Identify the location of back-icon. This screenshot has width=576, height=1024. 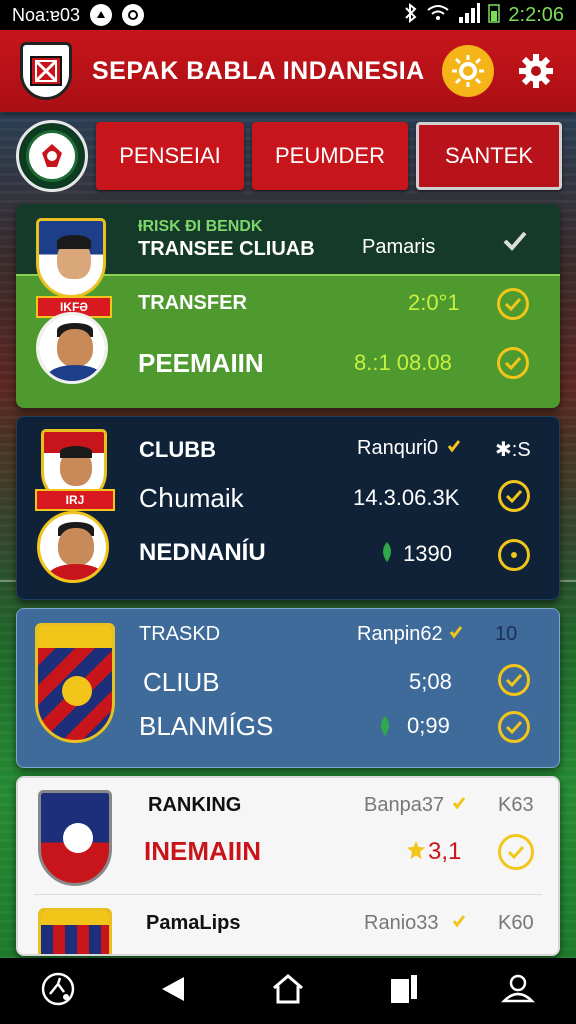
(173, 991).